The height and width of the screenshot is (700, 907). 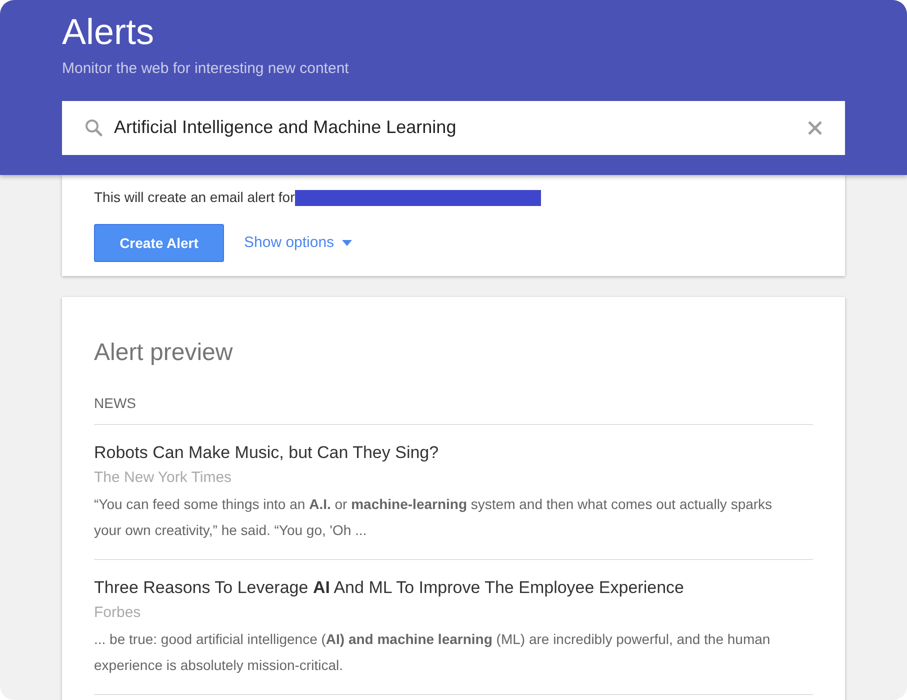 I want to click on preview-title: Alert preview, so click(x=164, y=353).